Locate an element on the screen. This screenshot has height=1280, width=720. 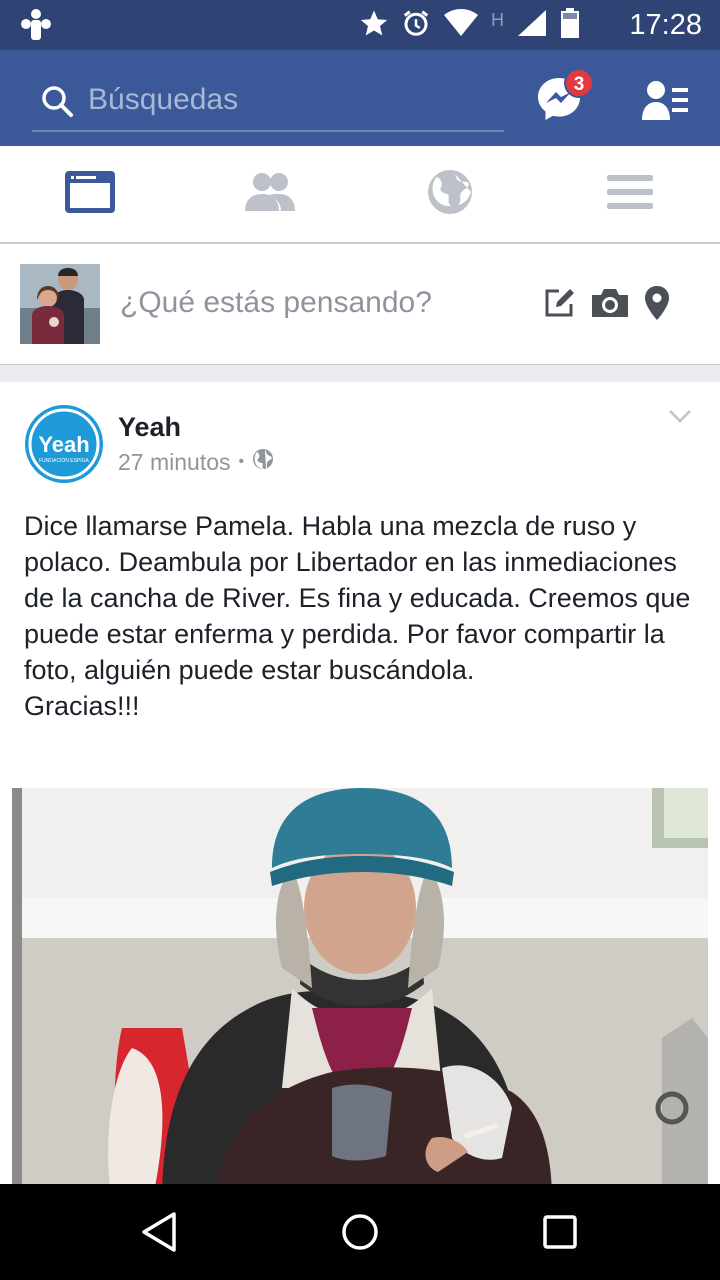
public-globe-icon is located at coordinates (263, 462).